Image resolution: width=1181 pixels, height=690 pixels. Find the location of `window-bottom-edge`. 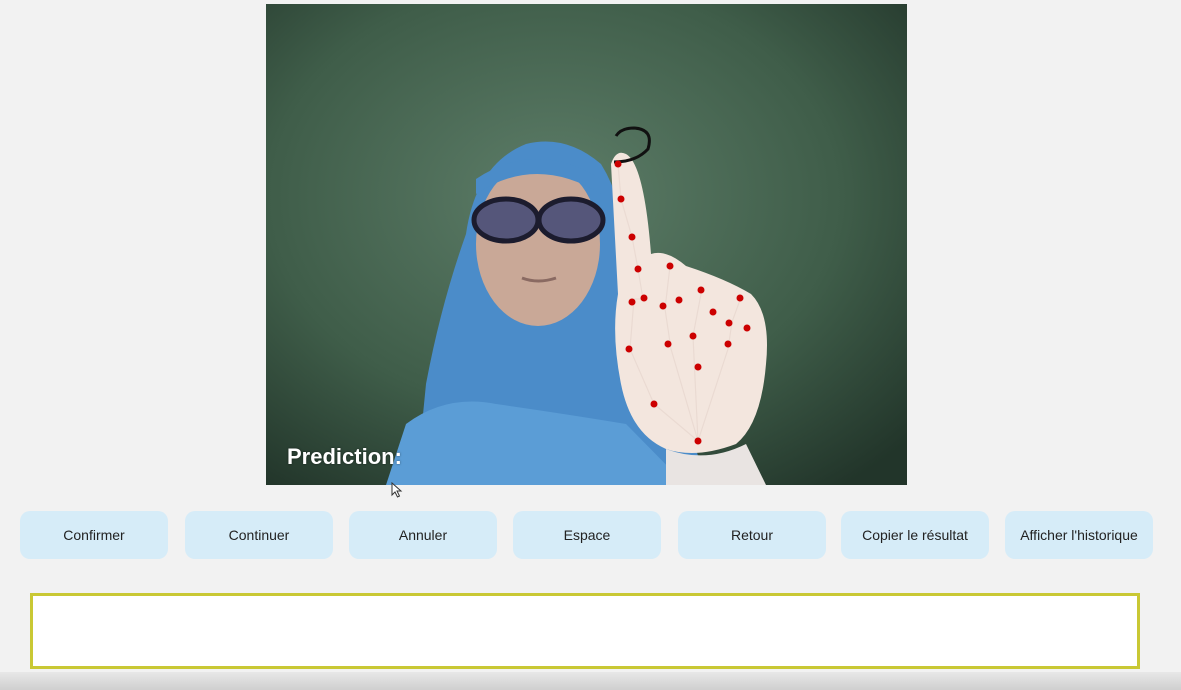

window-bottom-edge is located at coordinates (590, 681).